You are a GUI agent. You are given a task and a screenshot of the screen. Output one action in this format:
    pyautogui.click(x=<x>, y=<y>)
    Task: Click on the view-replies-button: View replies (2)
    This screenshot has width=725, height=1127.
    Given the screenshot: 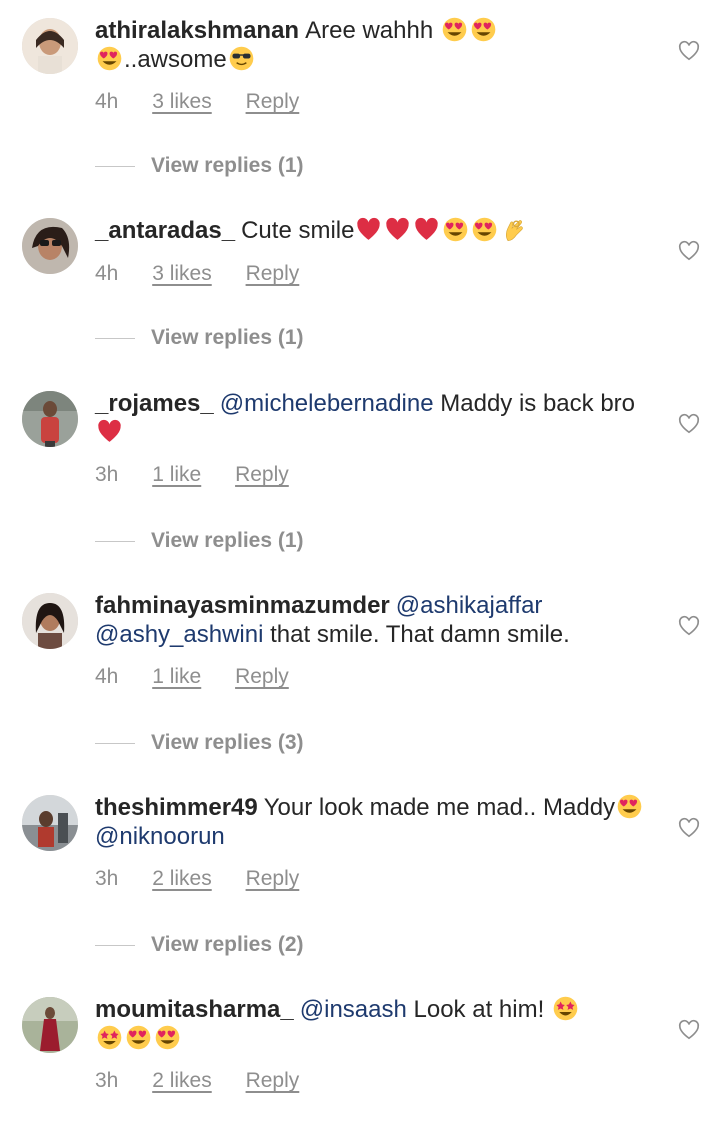 What is the action you would take?
    pyautogui.click(x=199, y=945)
    